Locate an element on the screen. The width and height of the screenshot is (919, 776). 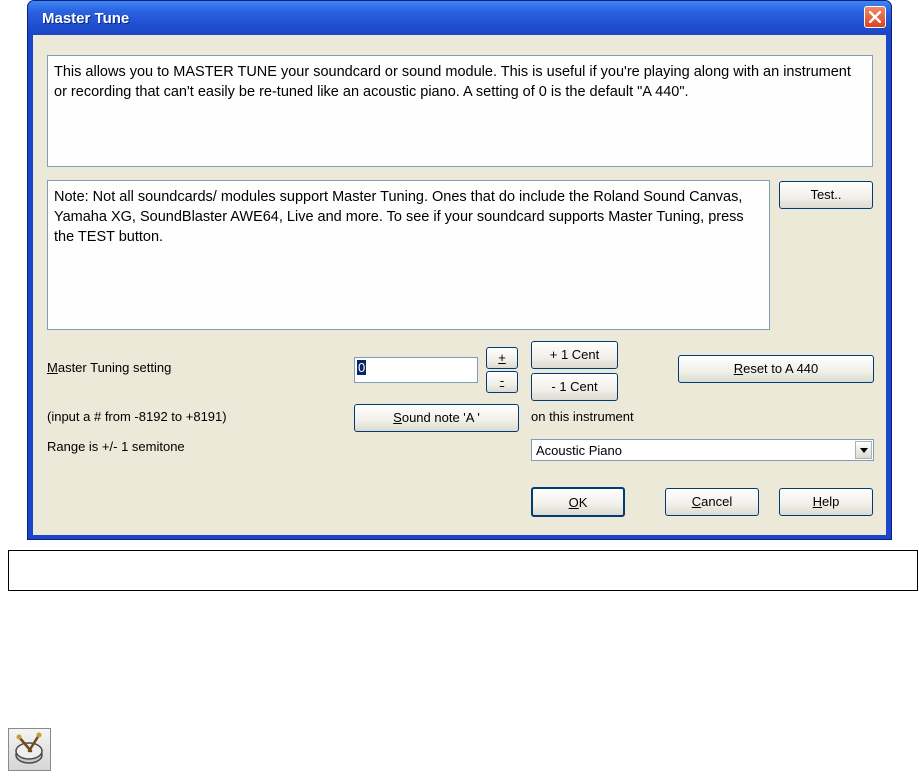
cancel-button: Cancel is located at coordinates (712, 502).